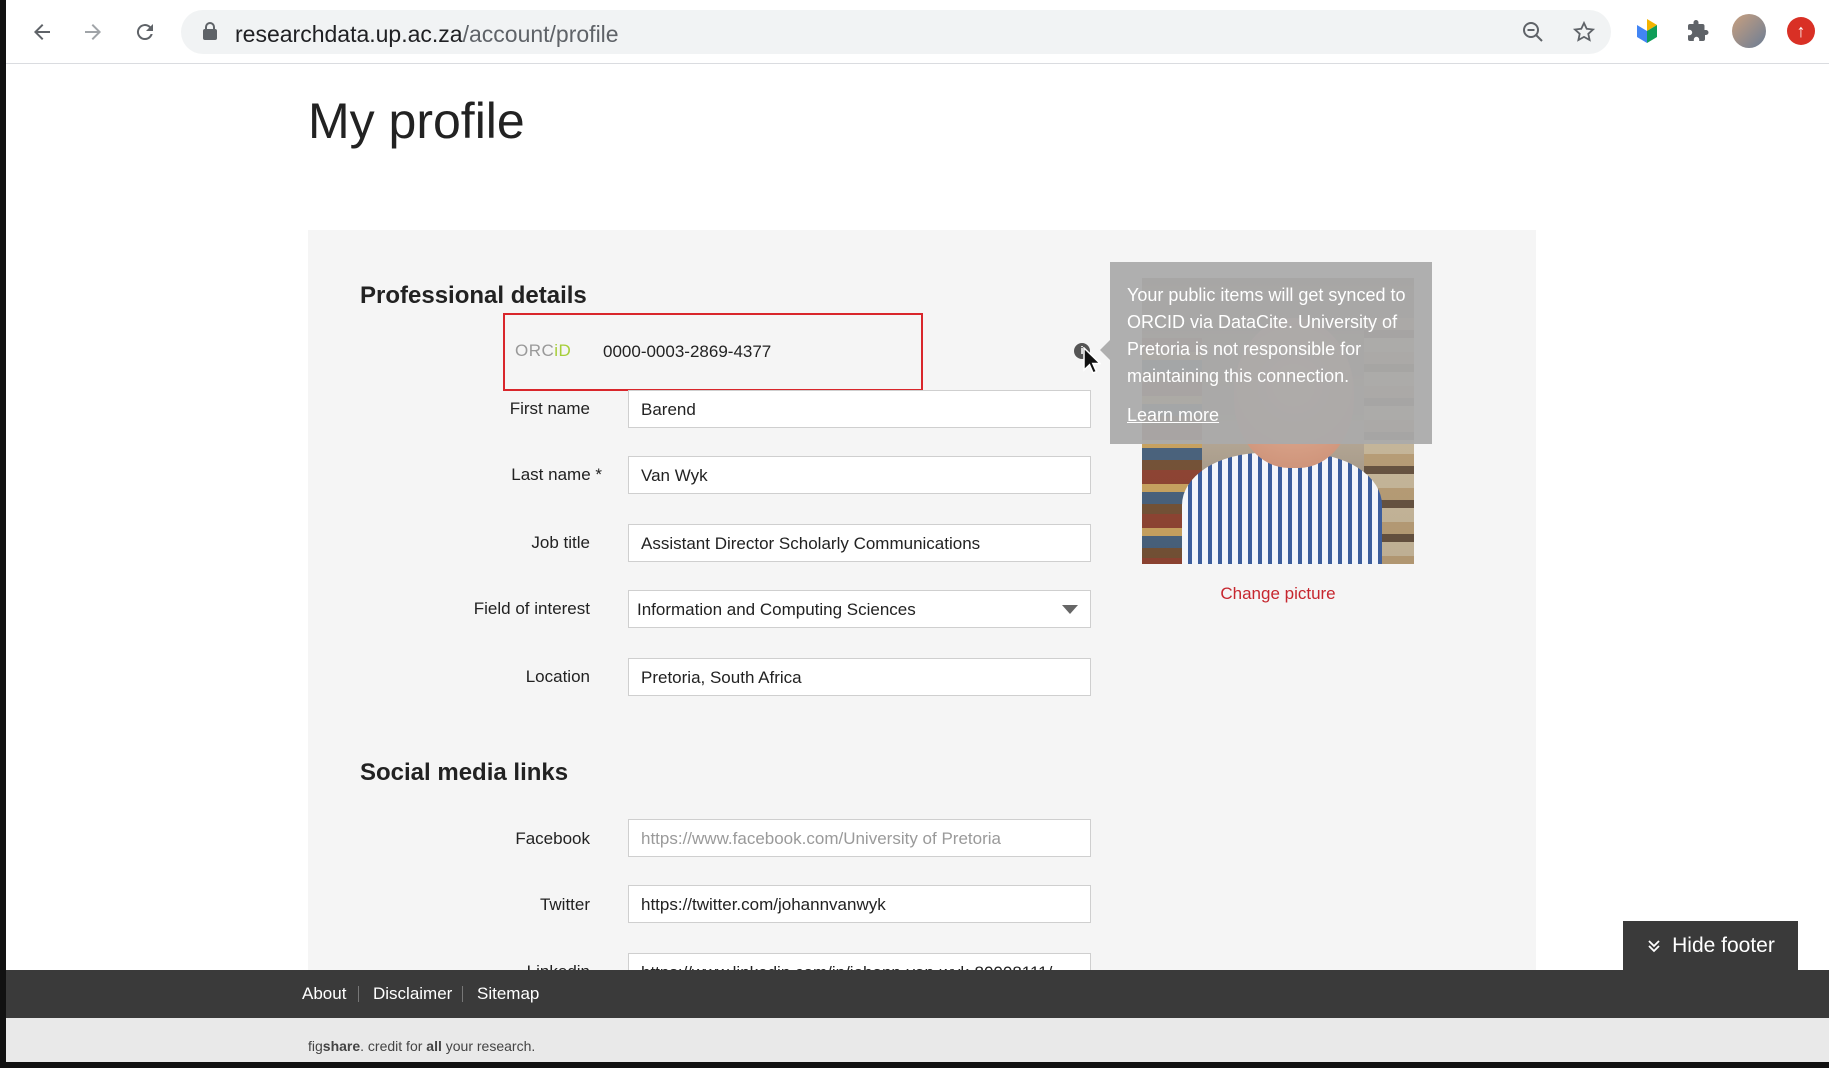 The image size is (1829, 1068). Describe the element at coordinates (556, 474) in the screenshot. I see `last-name-label: Last name *` at that location.